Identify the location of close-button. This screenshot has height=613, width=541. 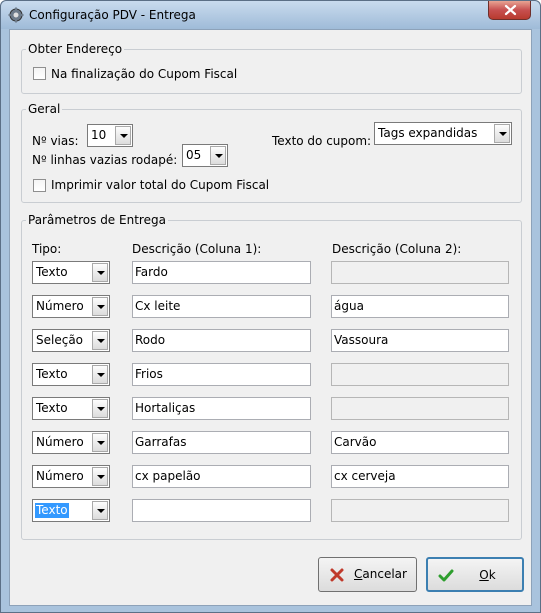
(509, 10).